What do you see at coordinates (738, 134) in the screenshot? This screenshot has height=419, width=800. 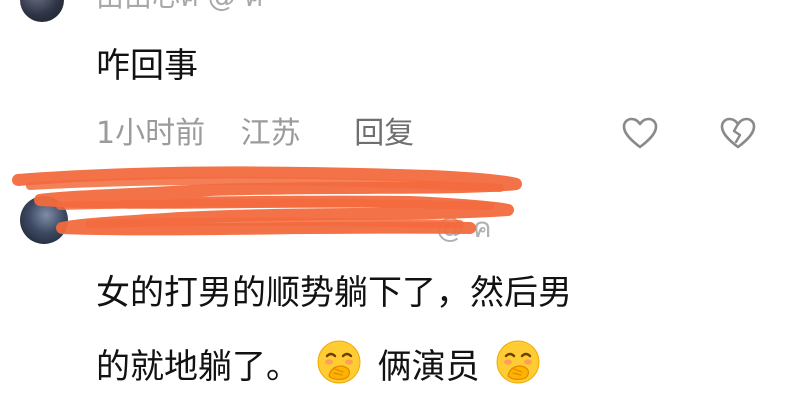 I see `dislike-broken-heart-icon` at bounding box center [738, 134].